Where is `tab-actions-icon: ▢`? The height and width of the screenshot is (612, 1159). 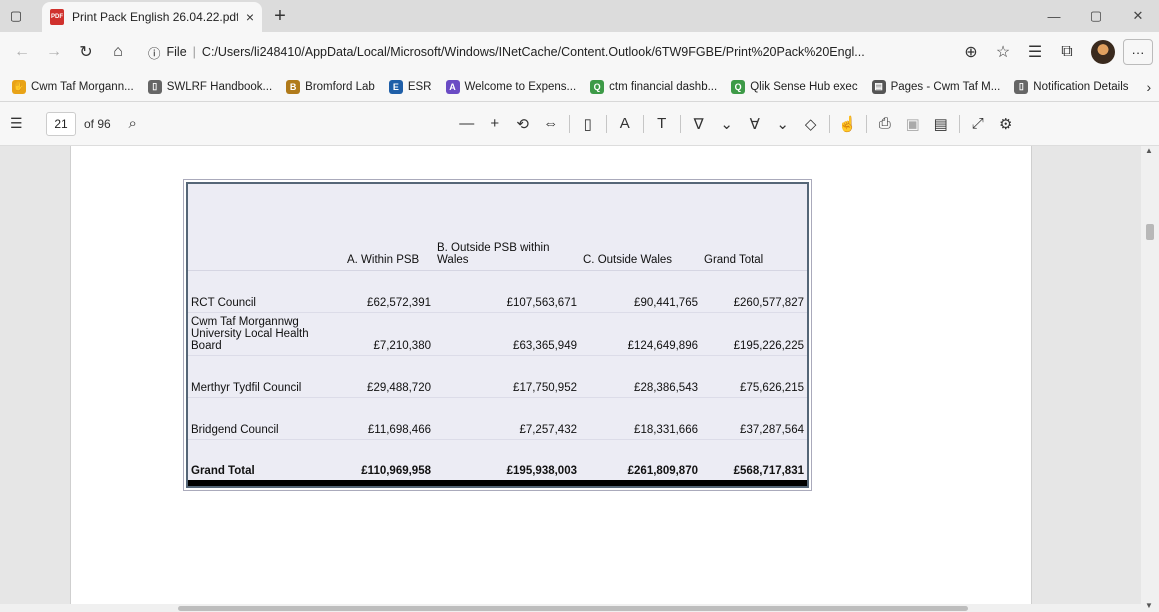 tab-actions-icon: ▢ is located at coordinates (16, 16).